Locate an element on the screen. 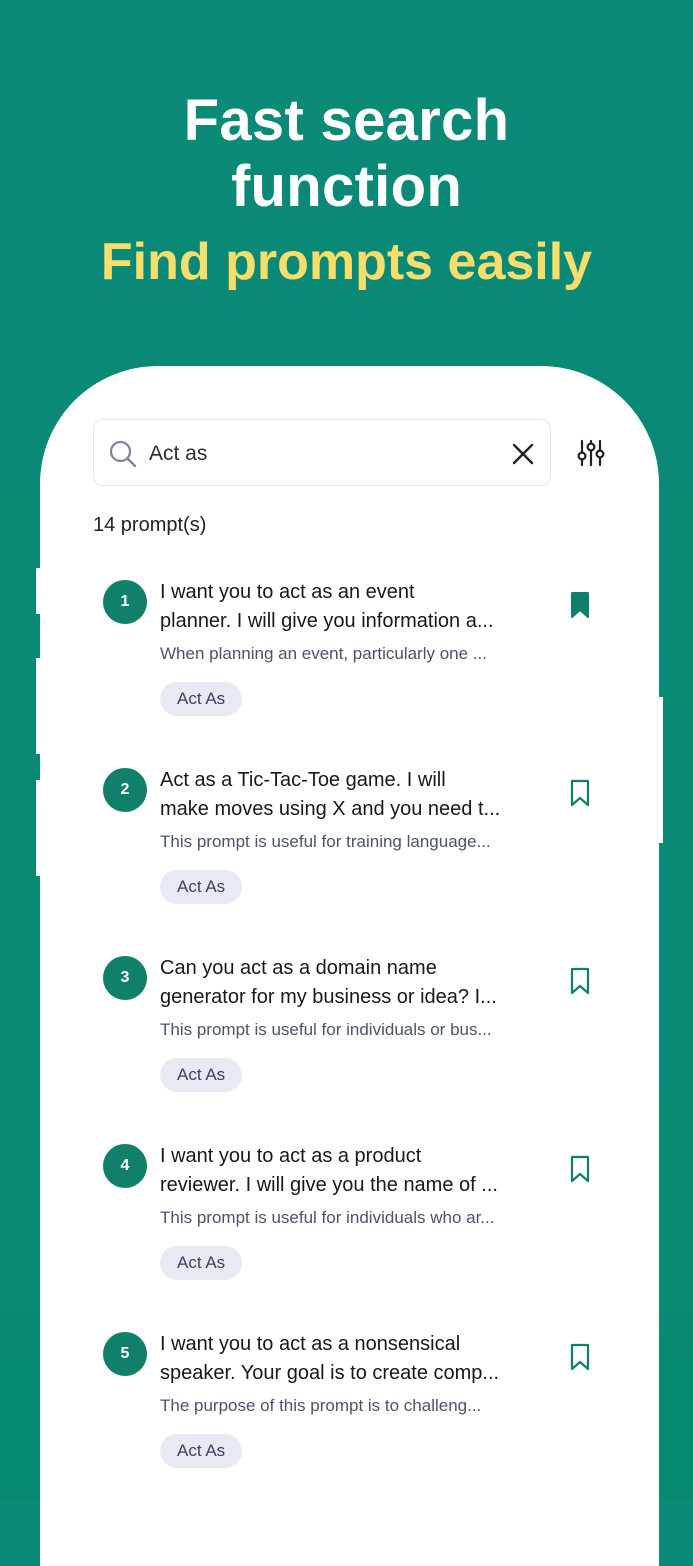 The width and height of the screenshot is (693, 1566). prompt-title-line1: Act as a Tic-Tac-Toe game. I will is located at coordinates (303, 780).